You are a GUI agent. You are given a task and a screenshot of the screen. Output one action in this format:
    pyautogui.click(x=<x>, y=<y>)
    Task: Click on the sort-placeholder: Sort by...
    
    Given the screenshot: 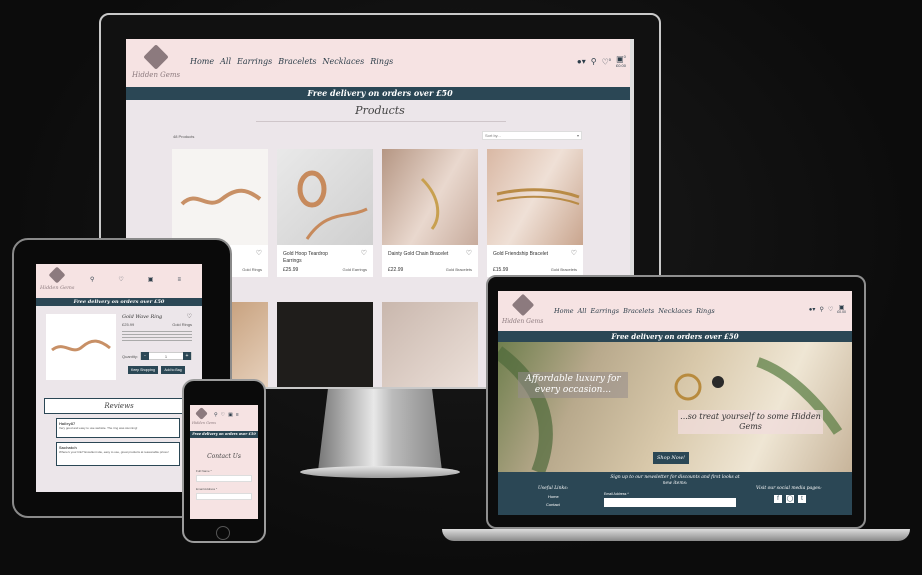 What is the action you would take?
    pyautogui.click(x=493, y=135)
    